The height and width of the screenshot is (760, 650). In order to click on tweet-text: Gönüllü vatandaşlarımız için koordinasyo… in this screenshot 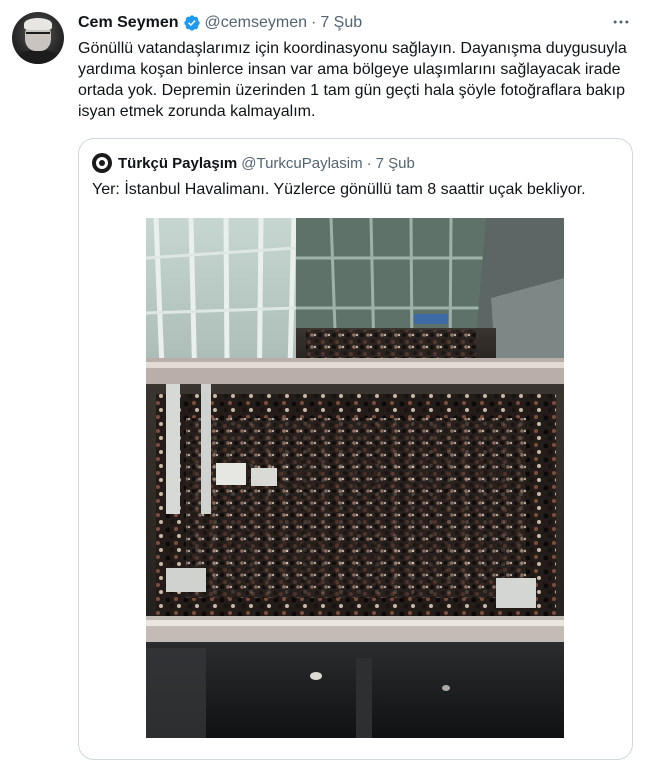, I will do `click(352, 80)`.